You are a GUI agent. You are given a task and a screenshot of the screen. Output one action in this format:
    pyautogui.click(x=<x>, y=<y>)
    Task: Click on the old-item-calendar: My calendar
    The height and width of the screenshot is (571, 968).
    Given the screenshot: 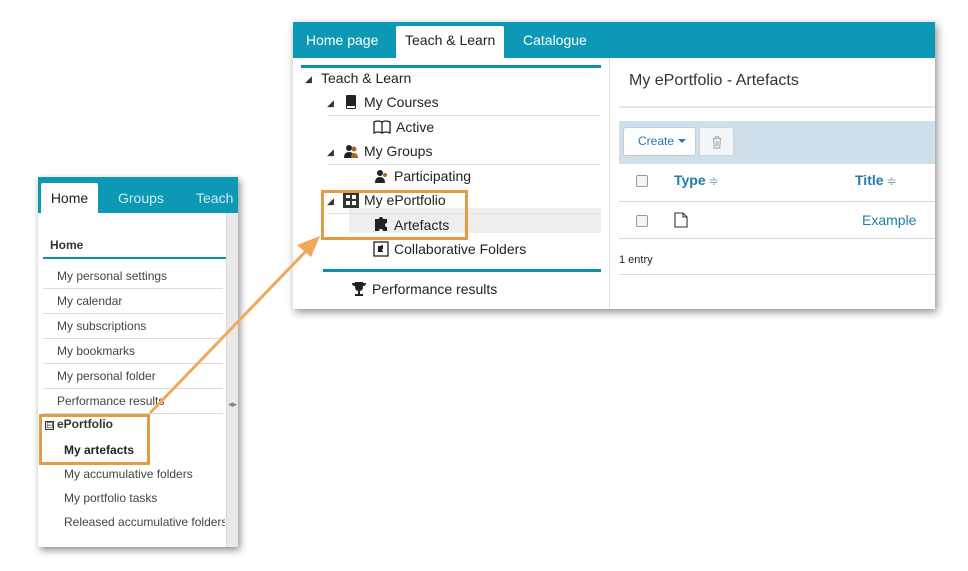 What is the action you would take?
    pyautogui.click(x=133, y=301)
    